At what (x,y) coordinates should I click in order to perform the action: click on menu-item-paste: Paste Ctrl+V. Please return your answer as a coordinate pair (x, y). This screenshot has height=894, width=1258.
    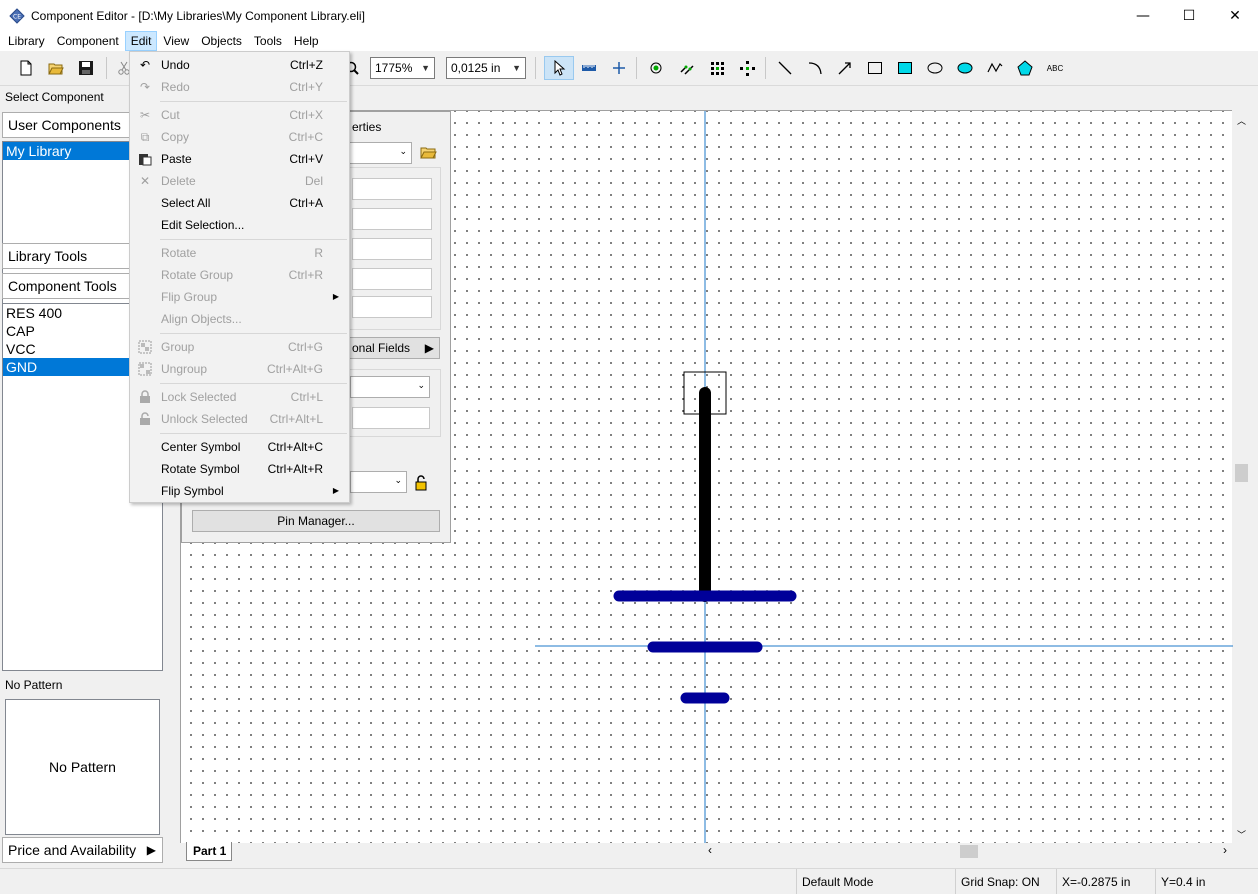
    Looking at the image, I should click on (239, 159).